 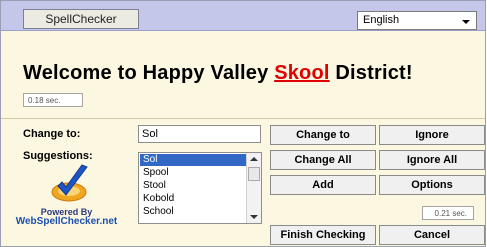 What do you see at coordinates (323, 185) in the screenshot?
I see `add-button: Add` at bounding box center [323, 185].